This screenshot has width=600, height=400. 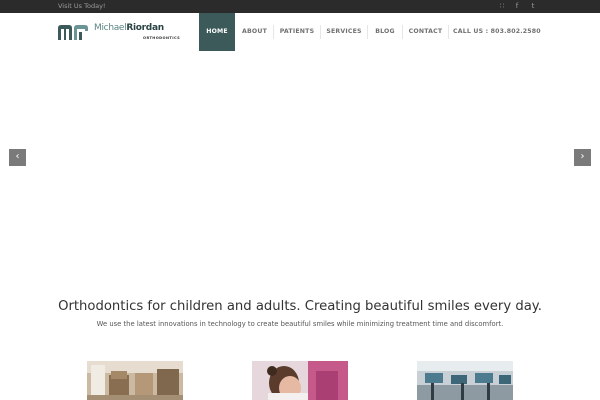 I want to click on treatment-room-image, so click(x=465, y=380).